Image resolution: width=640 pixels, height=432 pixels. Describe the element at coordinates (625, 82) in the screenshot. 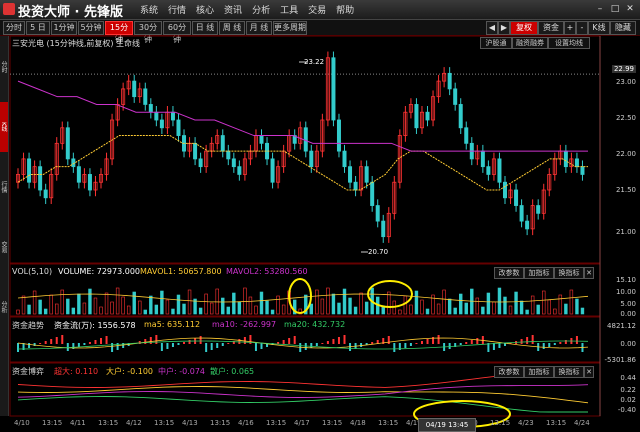

I see `price-label: 23.00` at that location.